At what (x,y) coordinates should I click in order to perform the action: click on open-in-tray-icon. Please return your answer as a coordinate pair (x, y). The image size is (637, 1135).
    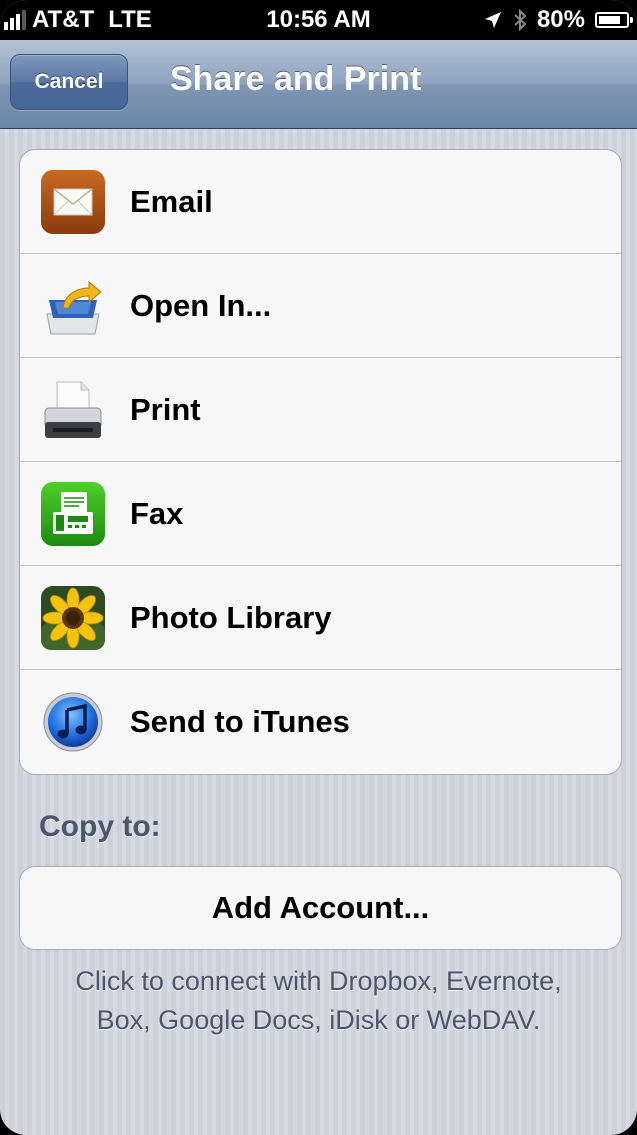
    Looking at the image, I should click on (74, 307).